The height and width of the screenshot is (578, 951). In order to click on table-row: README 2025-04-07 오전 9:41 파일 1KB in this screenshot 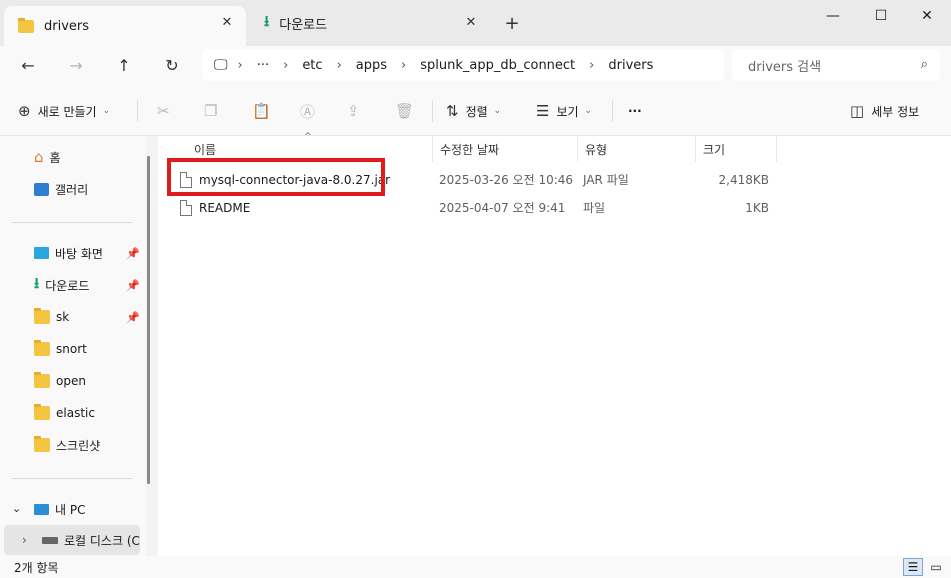, I will do `click(472, 208)`.